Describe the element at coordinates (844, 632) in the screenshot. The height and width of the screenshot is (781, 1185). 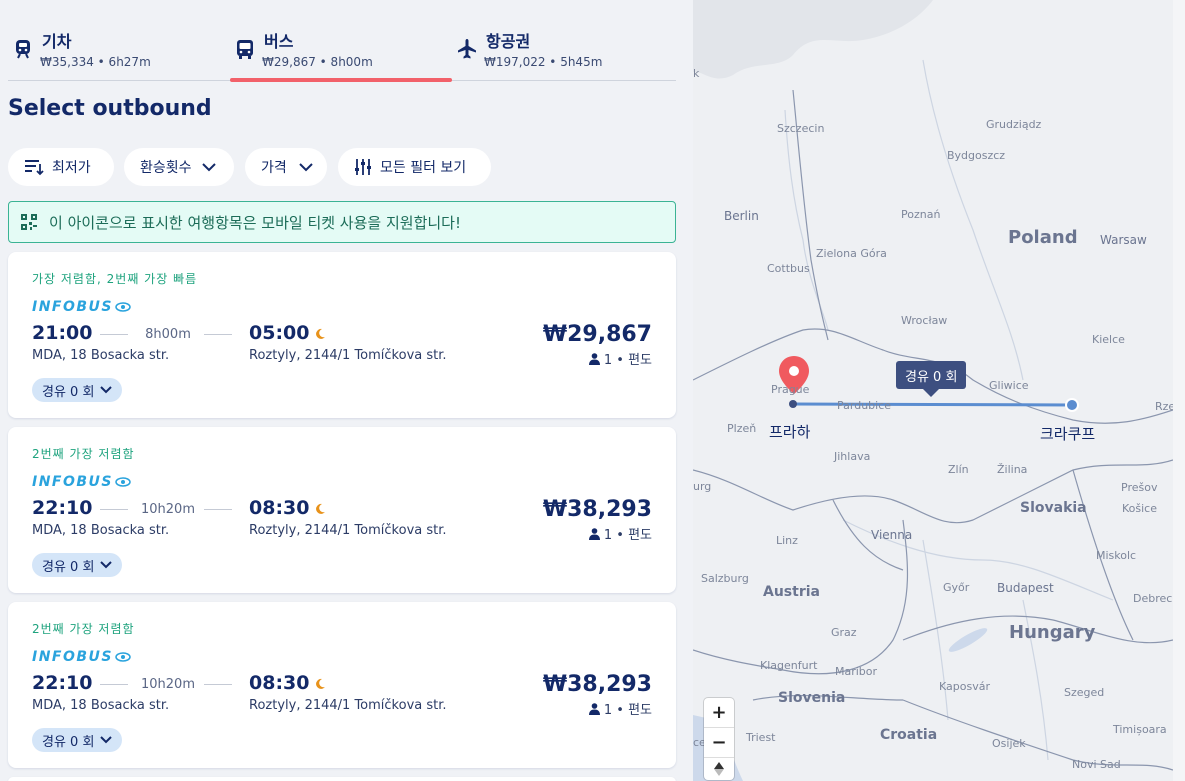
I see `map-label: Graz` at that location.